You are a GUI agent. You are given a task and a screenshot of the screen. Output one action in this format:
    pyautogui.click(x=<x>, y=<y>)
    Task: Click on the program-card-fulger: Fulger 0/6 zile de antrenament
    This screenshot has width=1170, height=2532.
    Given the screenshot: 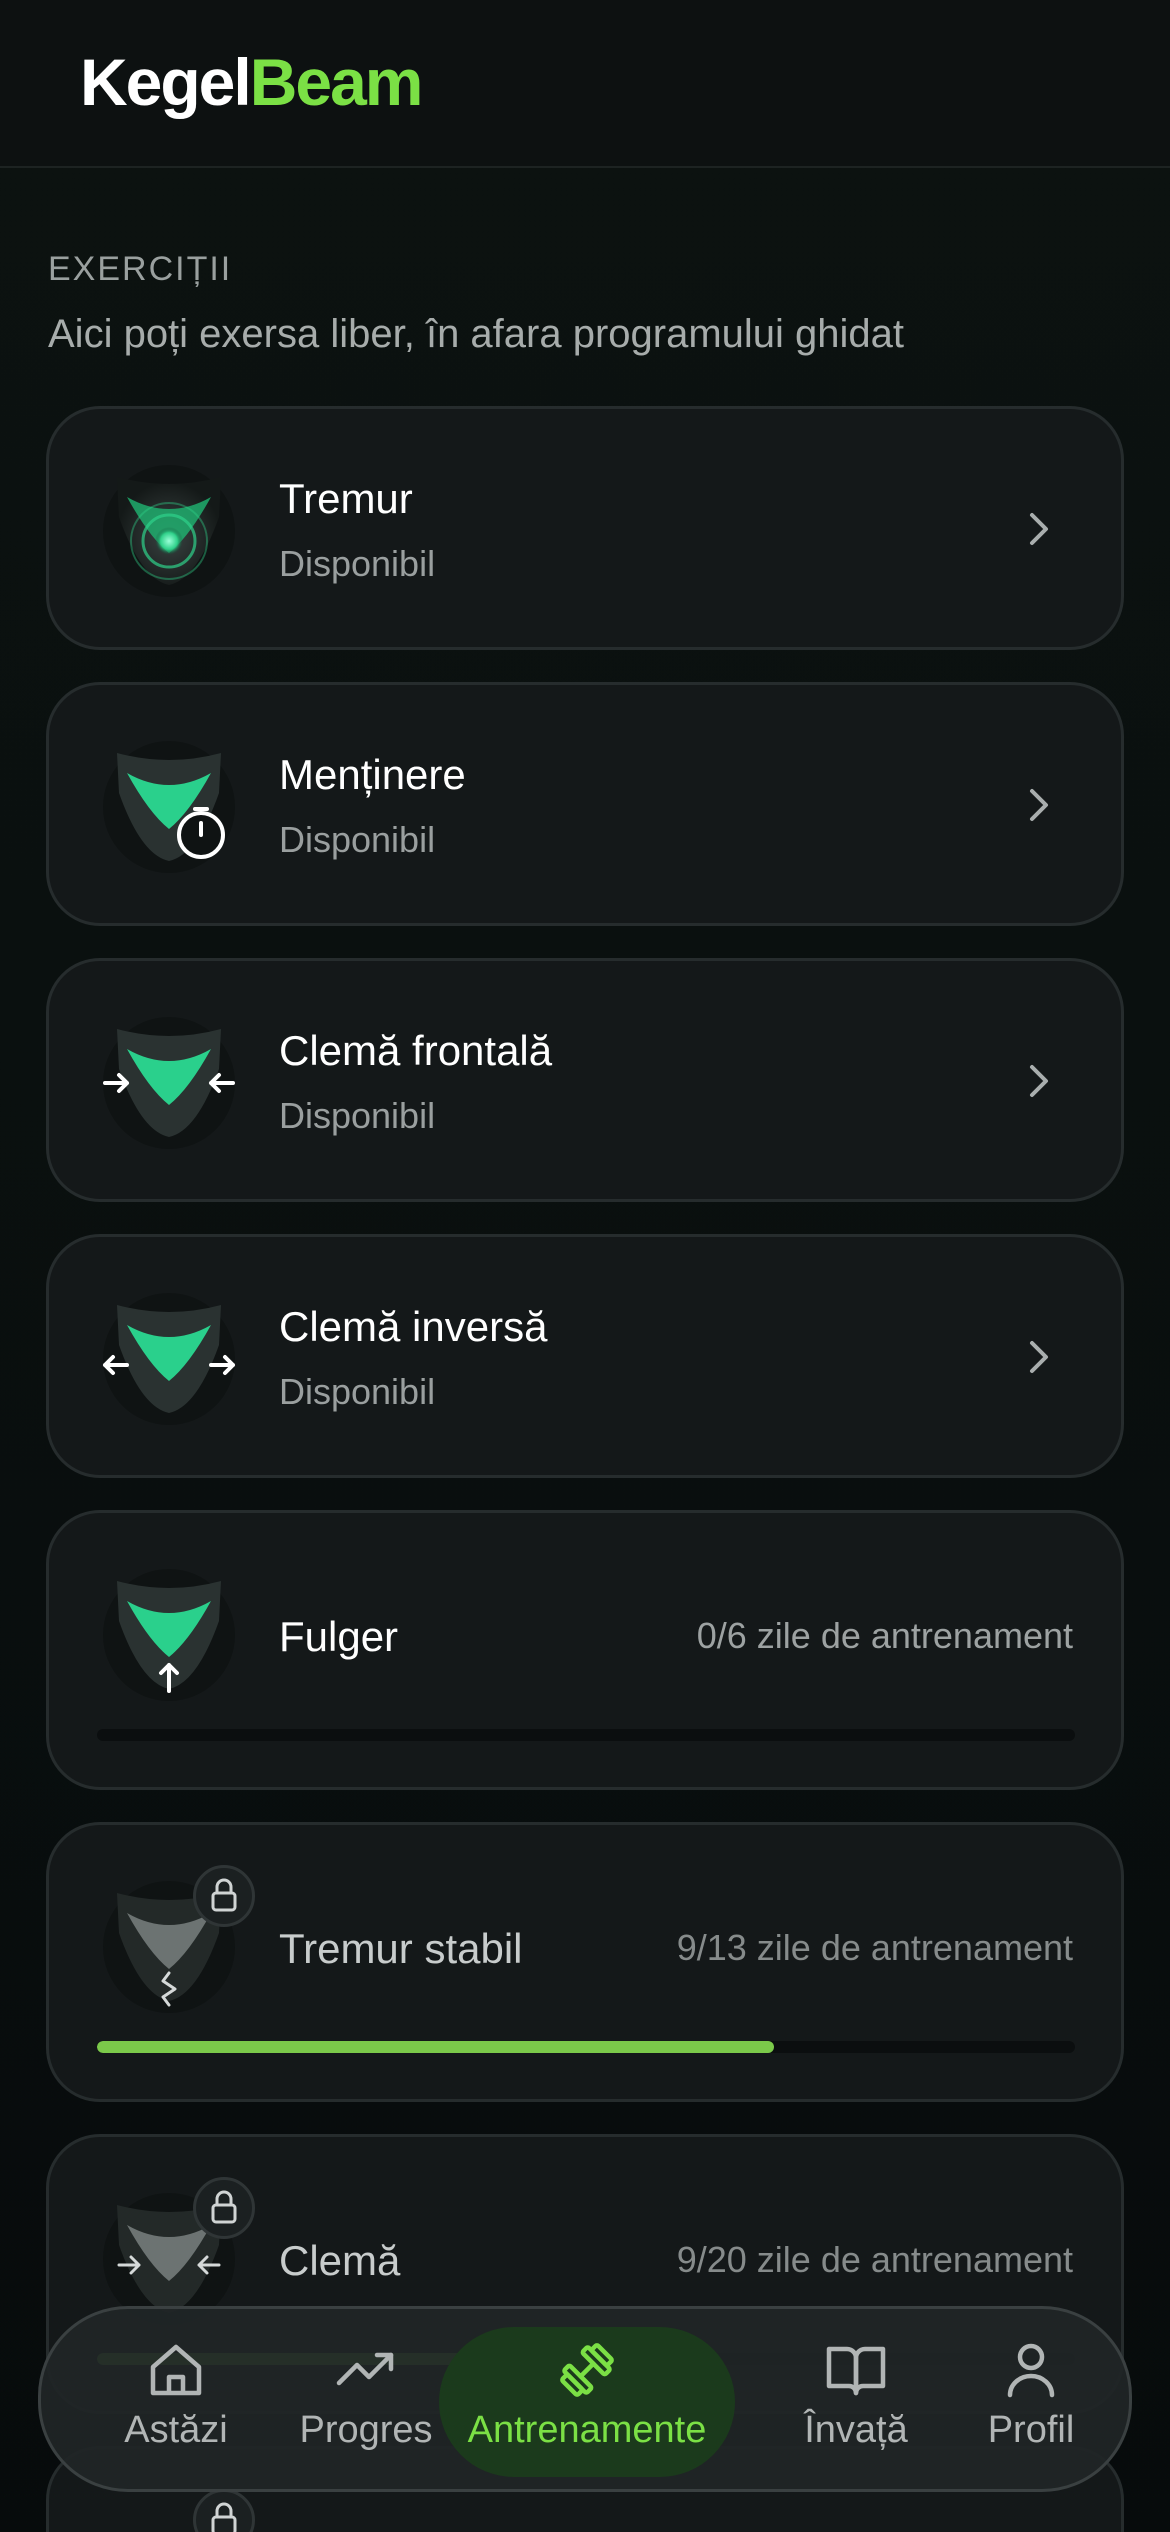 What is the action you would take?
    pyautogui.click(x=585, y=1650)
    